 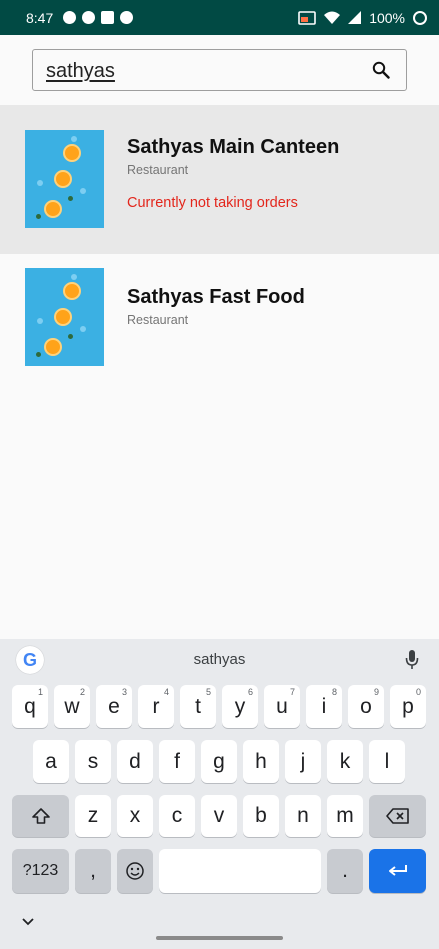 I want to click on key-m: m, so click(x=345, y=816).